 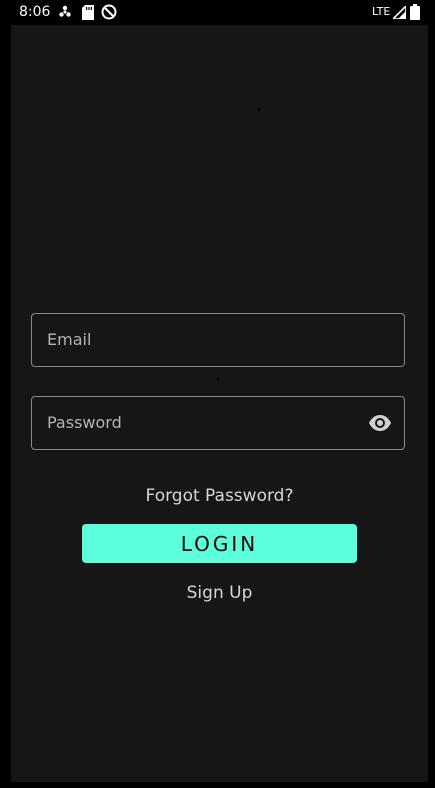 What do you see at coordinates (88, 12) in the screenshot?
I see `sd-card-icon` at bounding box center [88, 12].